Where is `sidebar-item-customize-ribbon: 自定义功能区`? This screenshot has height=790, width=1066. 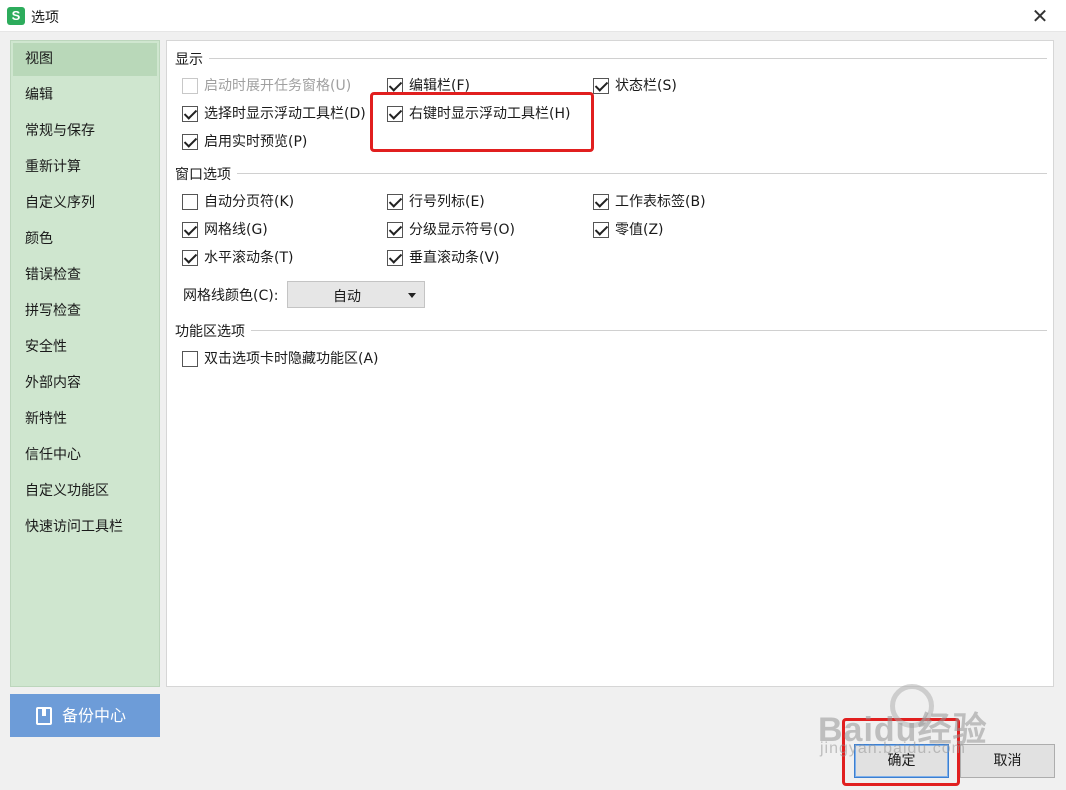
sidebar-item-customize-ribbon: 自定义功能区 is located at coordinates (85, 491).